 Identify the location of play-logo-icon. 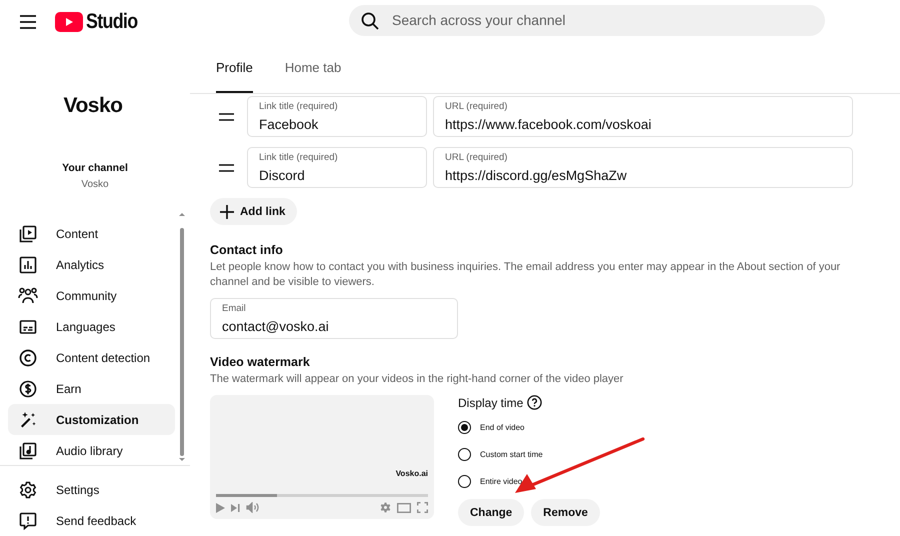
(69, 22).